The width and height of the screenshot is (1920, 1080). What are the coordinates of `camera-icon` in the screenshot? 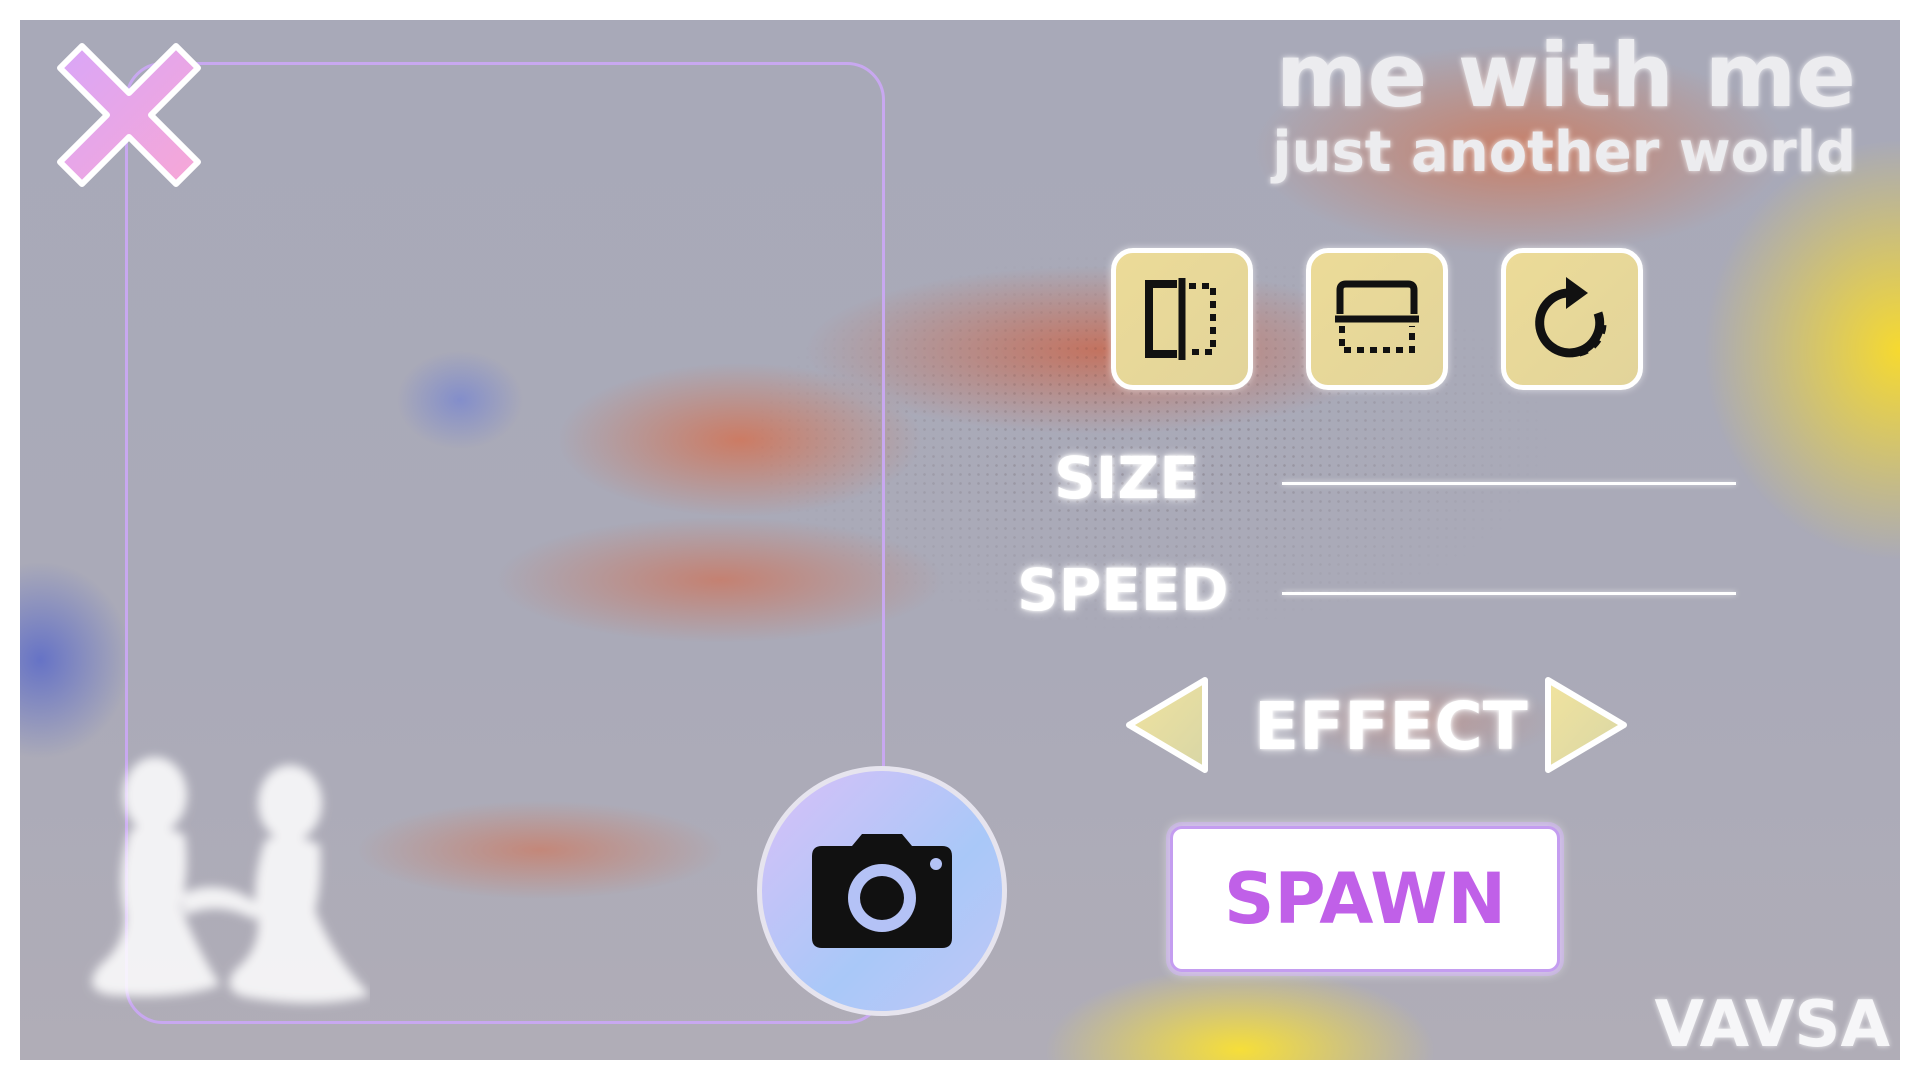 It's located at (882, 891).